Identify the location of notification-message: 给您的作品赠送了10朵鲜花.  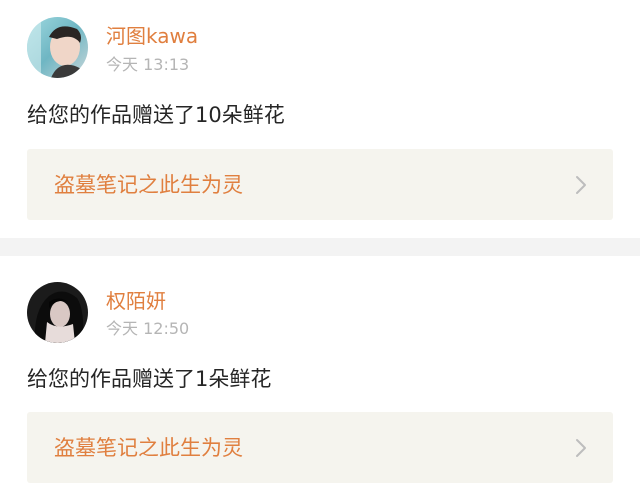
(156, 115).